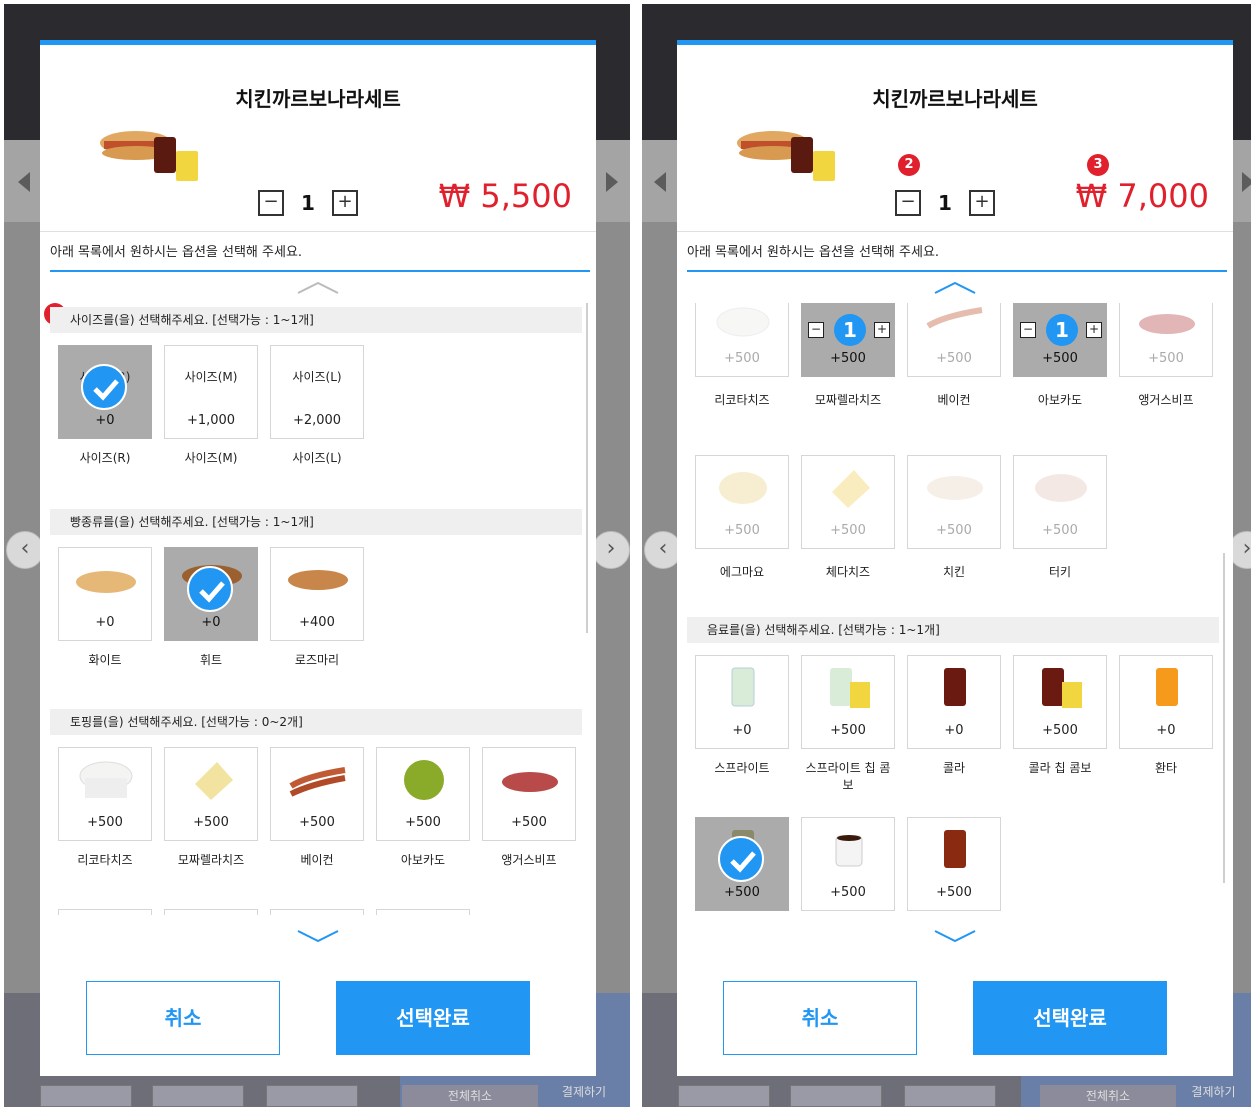 The image size is (1251, 1107). I want to click on bacon-icon, so click(954, 318).